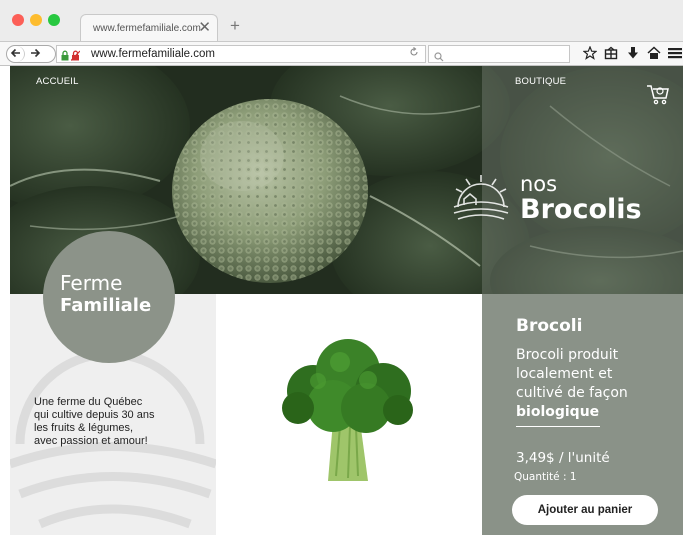 The height and width of the screenshot is (535, 683). What do you see at coordinates (16, 54) in the screenshot?
I see `back-arrow-icon` at bounding box center [16, 54].